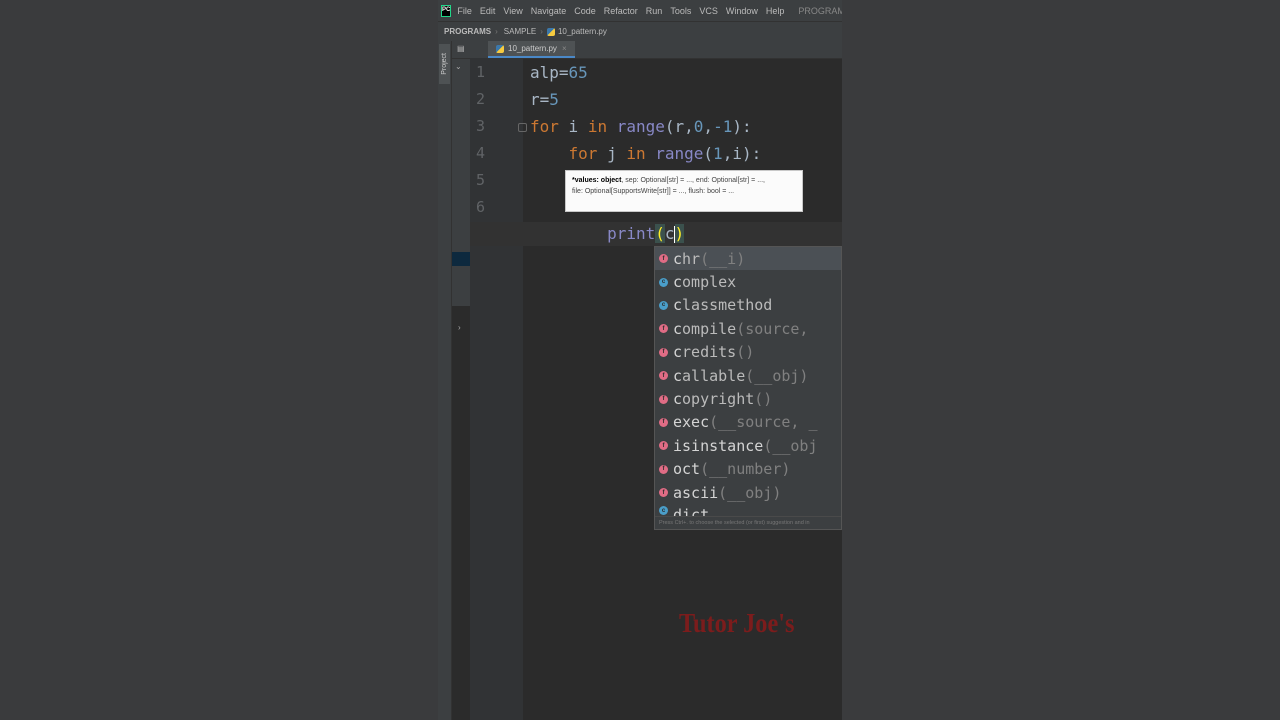 Image resolution: width=1280 pixels, height=720 pixels. Describe the element at coordinates (820, 10) in the screenshot. I see `window-title: PROGRAMS - C` at that location.